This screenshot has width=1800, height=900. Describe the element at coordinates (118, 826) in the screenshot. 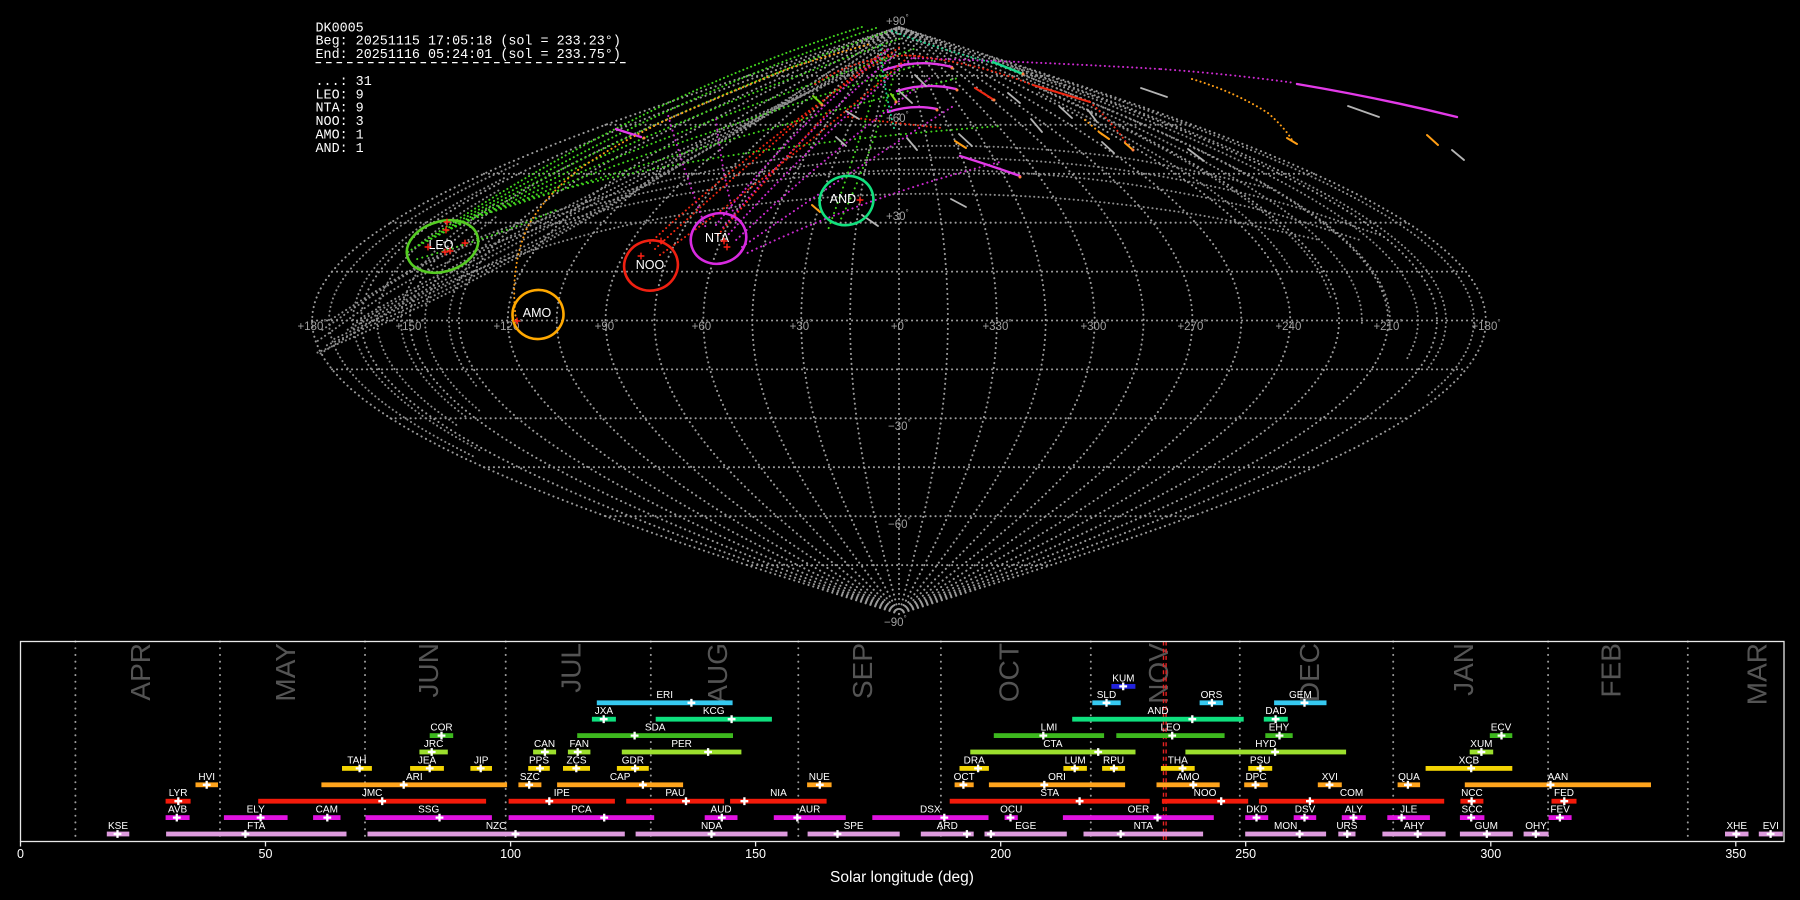

I see `svg-text: KSE` at that location.